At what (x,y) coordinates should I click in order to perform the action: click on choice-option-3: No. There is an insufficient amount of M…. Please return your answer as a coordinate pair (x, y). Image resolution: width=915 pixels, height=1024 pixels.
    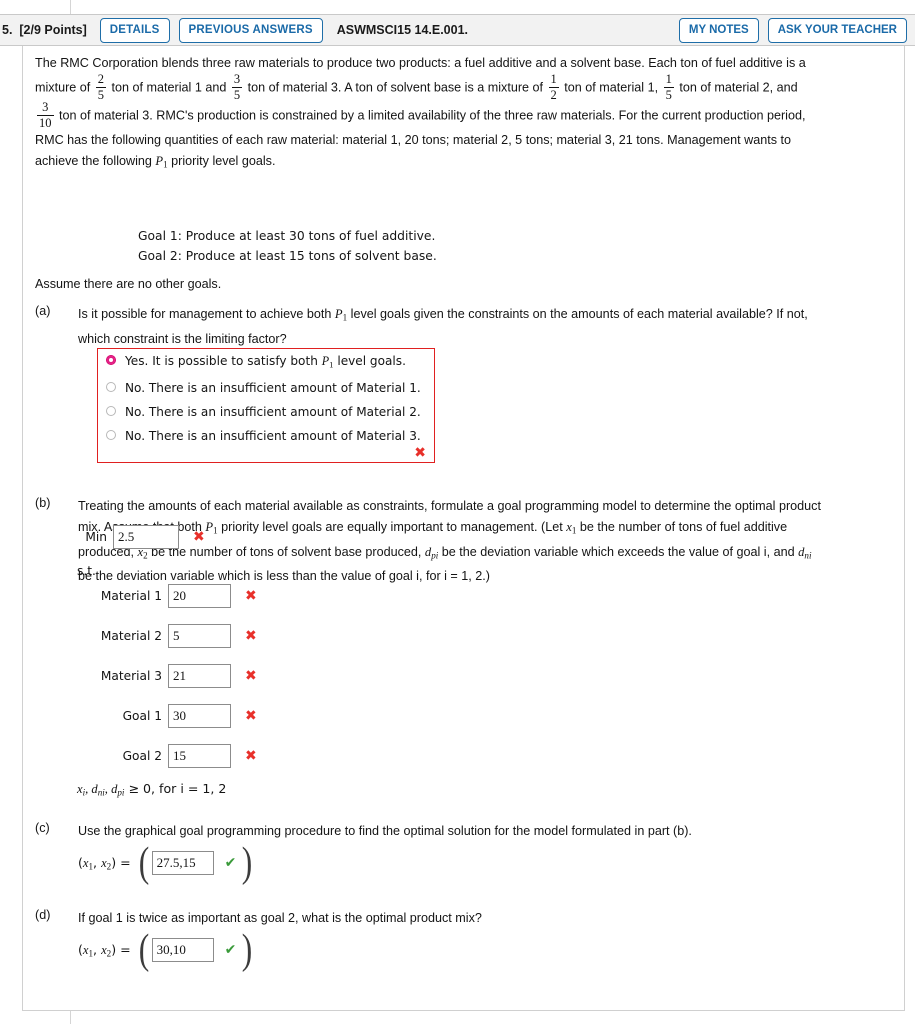
    Looking at the image, I should click on (266, 412).